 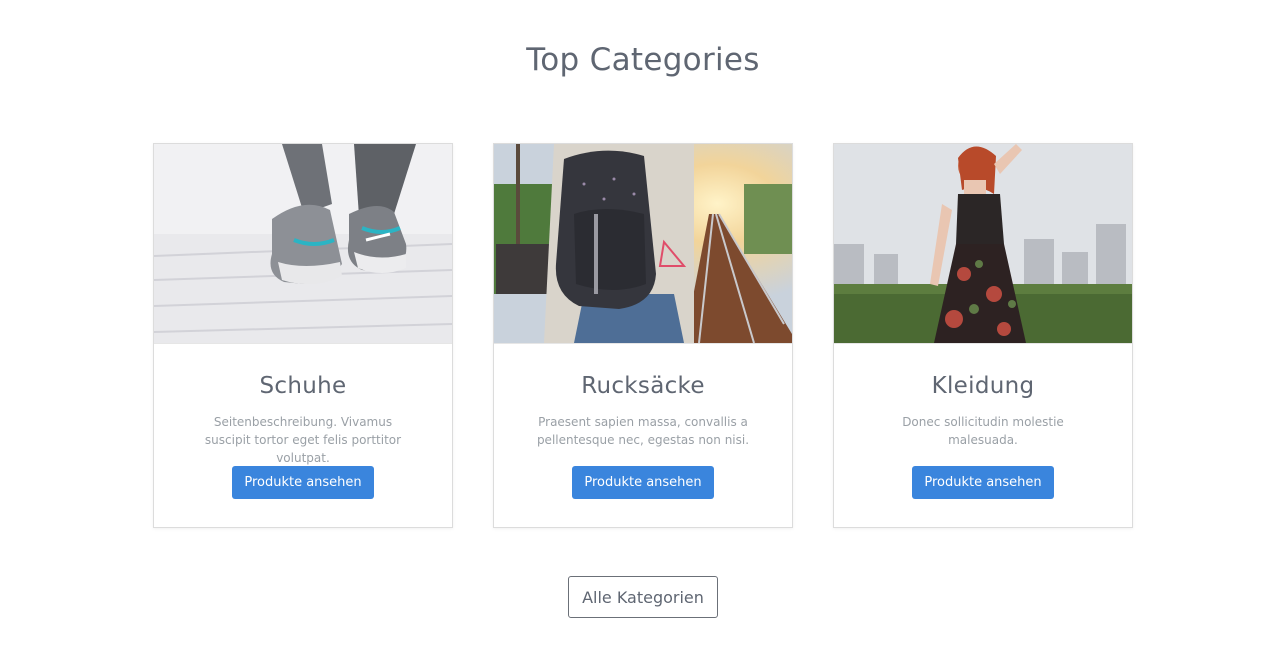 I want to click on backpack-photo, so click(x=643, y=244).